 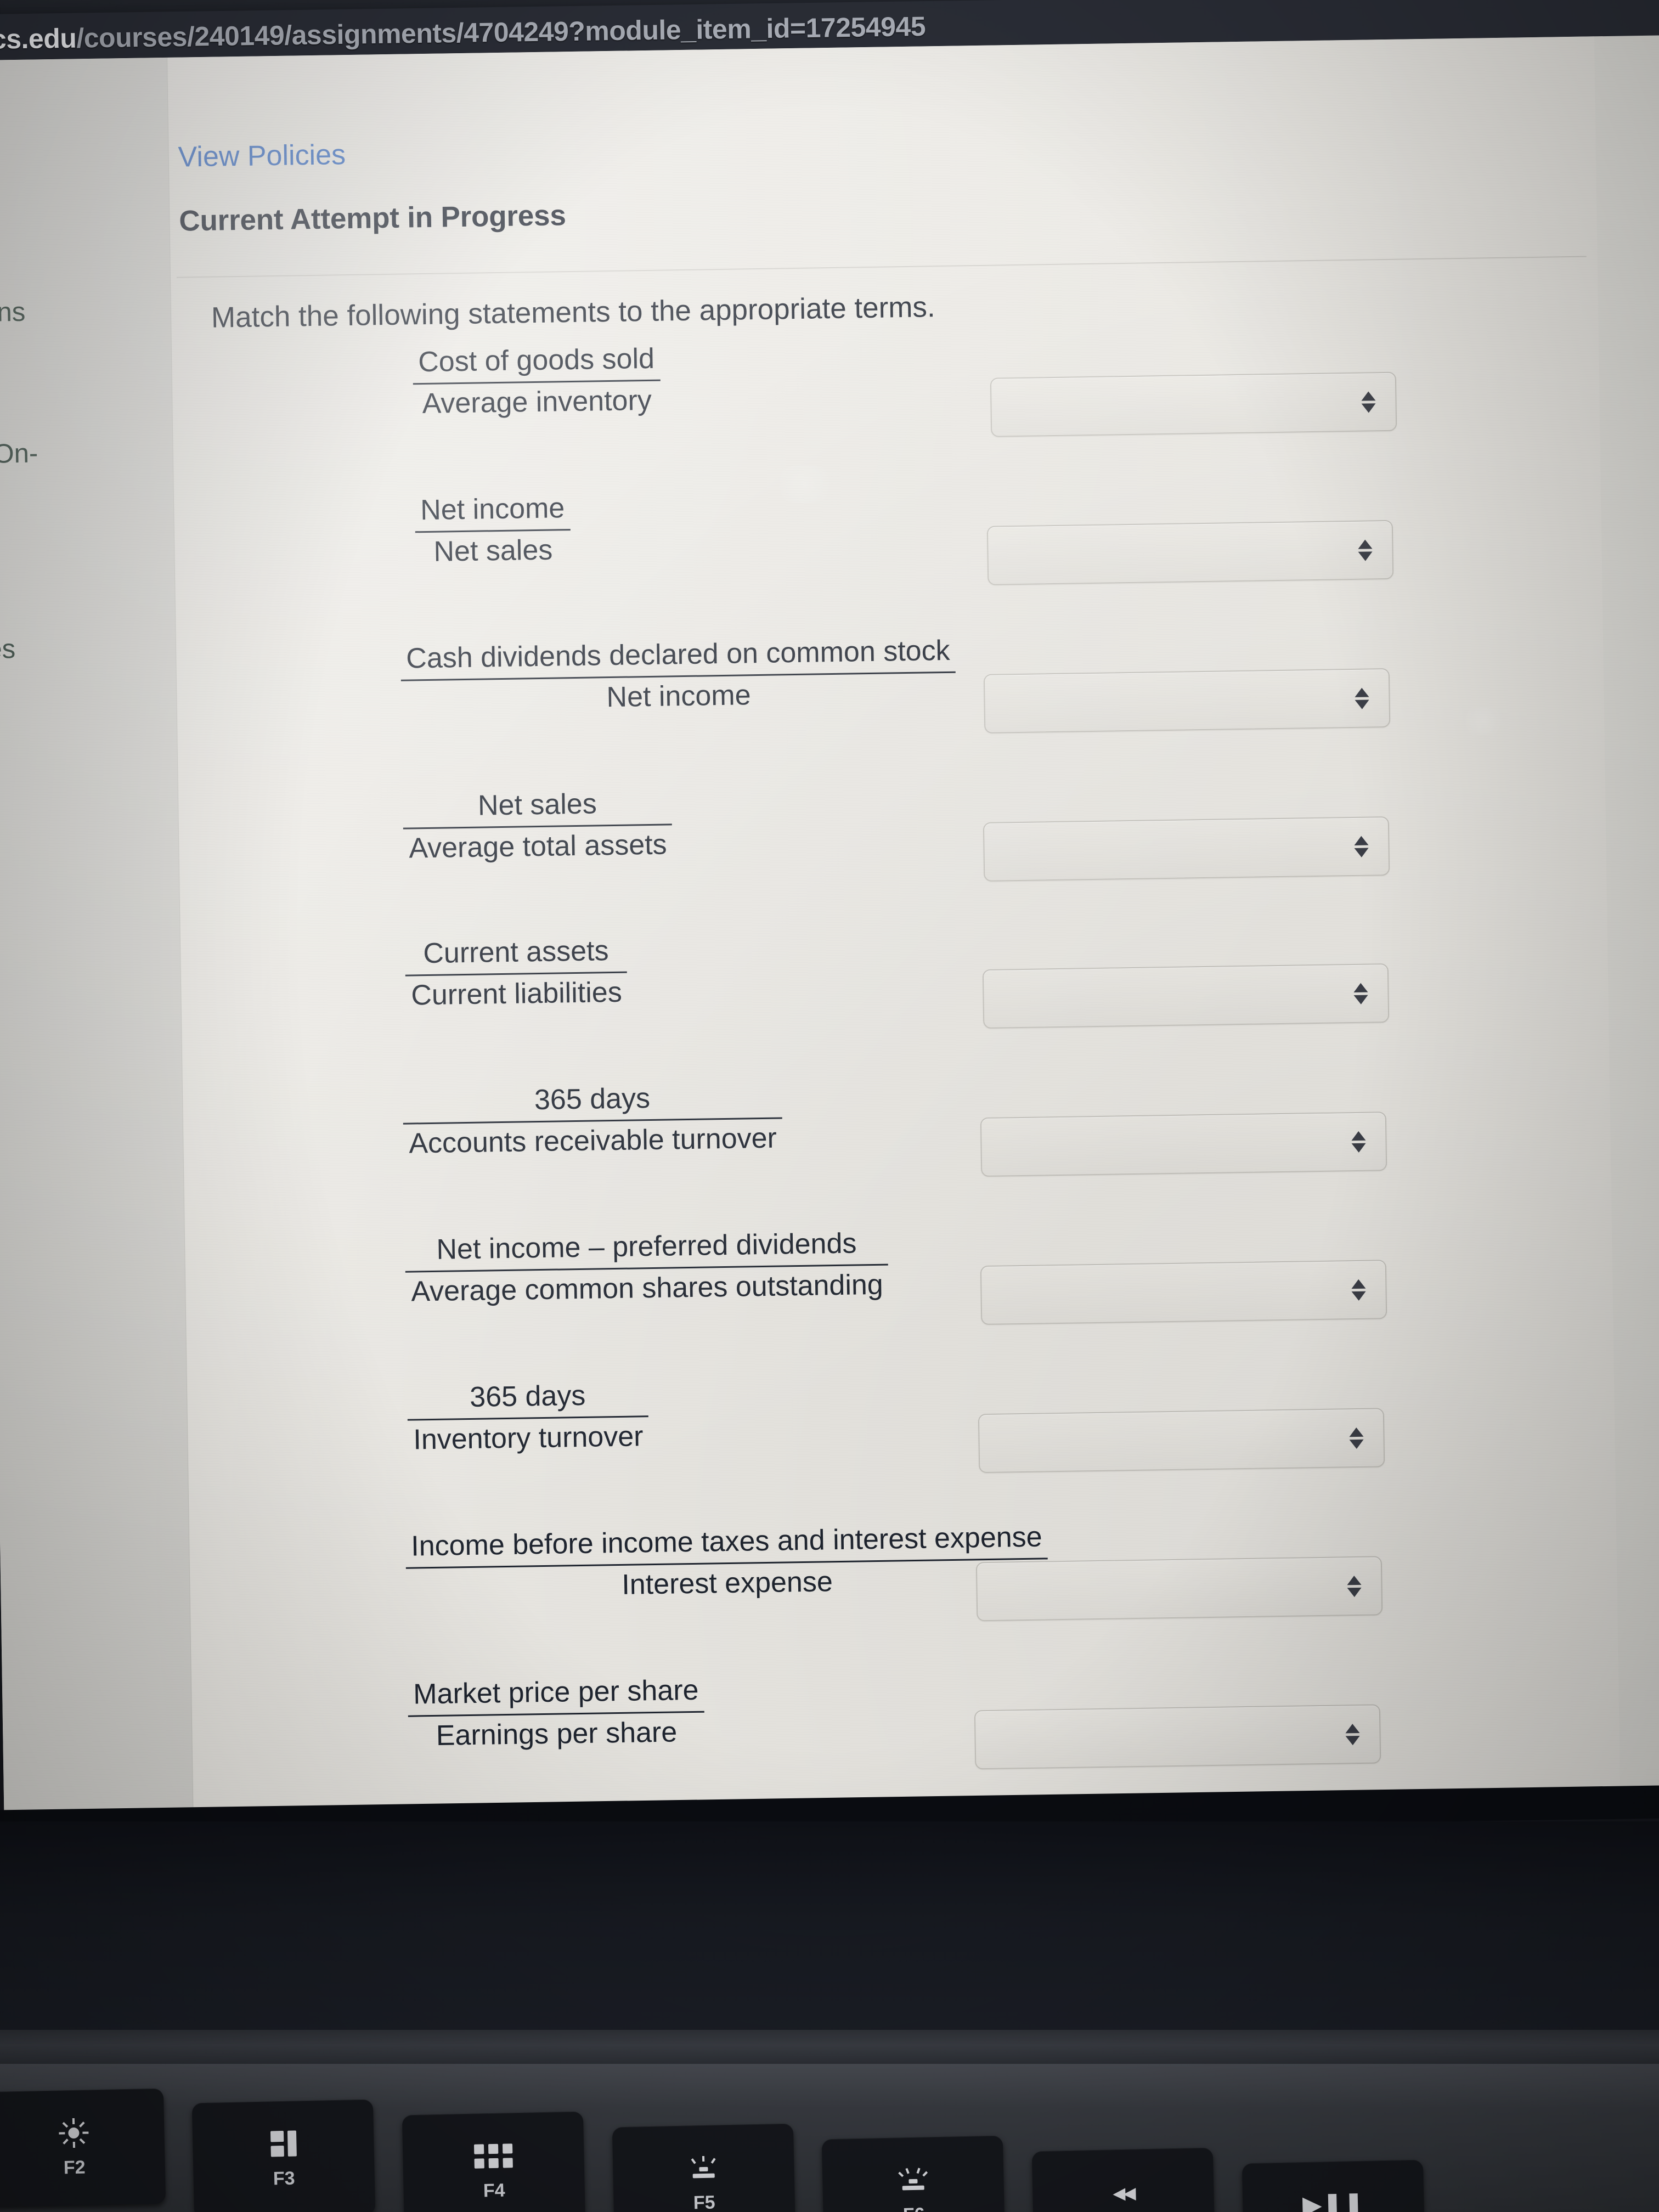 What do you see at coordinates (888, 538) in the screenshot?
I see `match-row: Net income Net sales` at bounding box center [888, 538].